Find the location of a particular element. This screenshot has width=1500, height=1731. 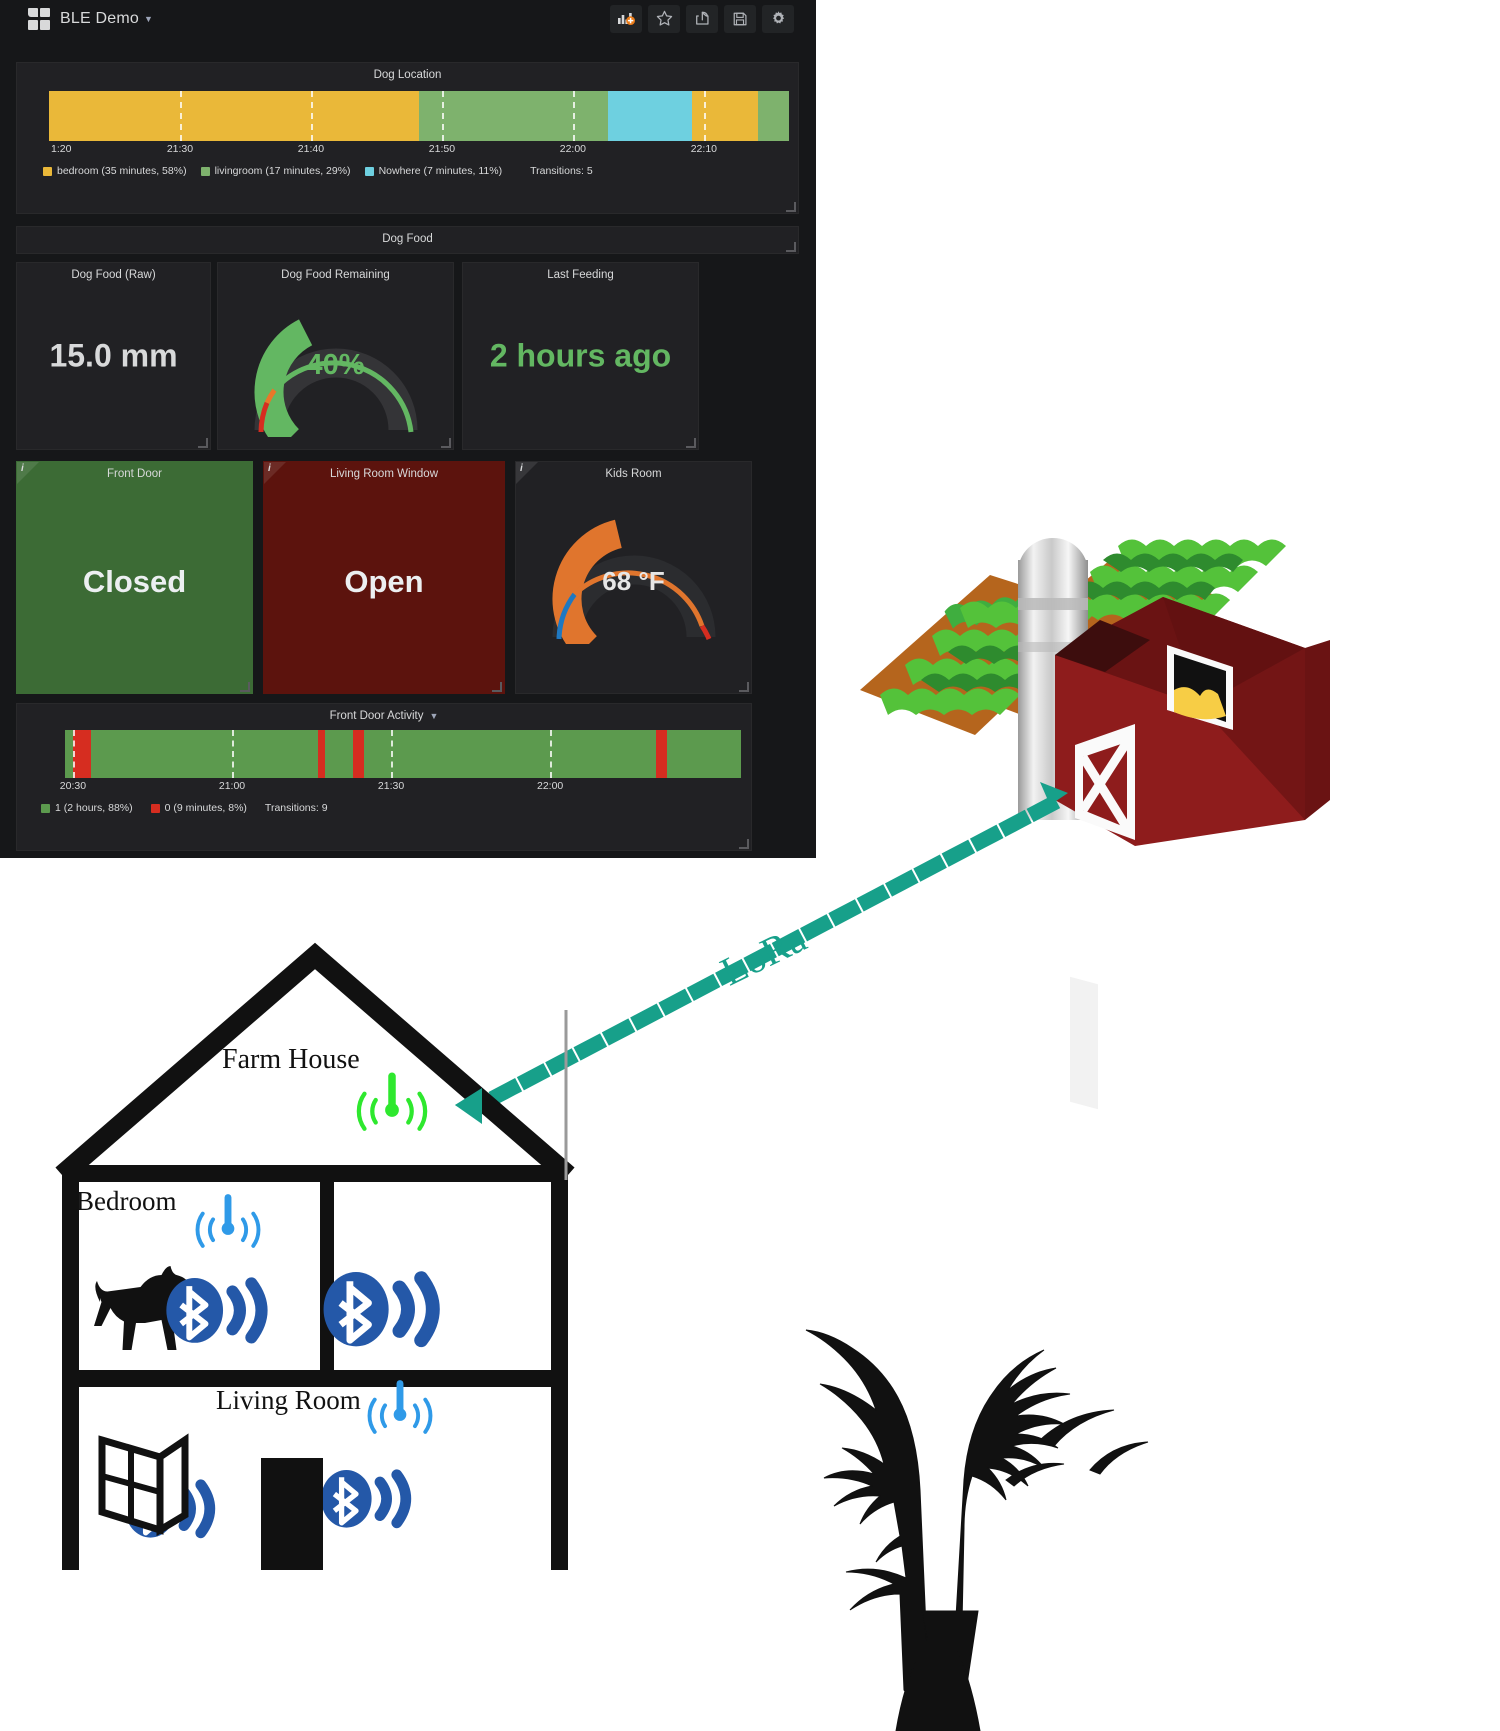

dashboard-header: BLE Demo ▼ is located at coordinates (408, 18).